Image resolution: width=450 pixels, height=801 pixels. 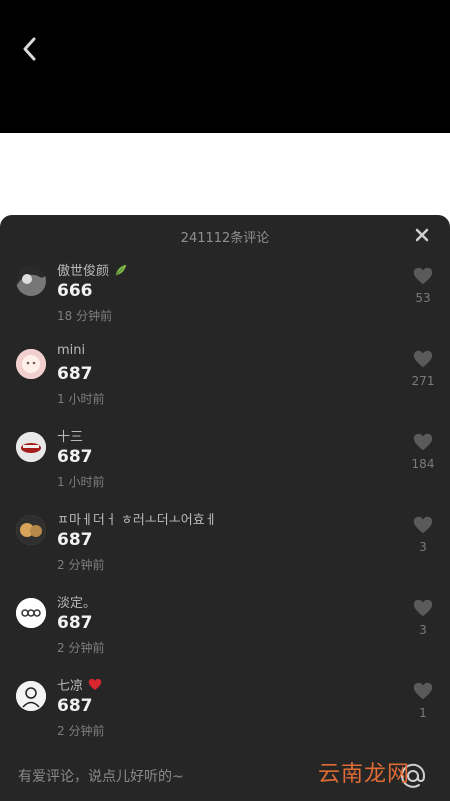 I want to click on like-button: 53, so click(x=423, y=285).